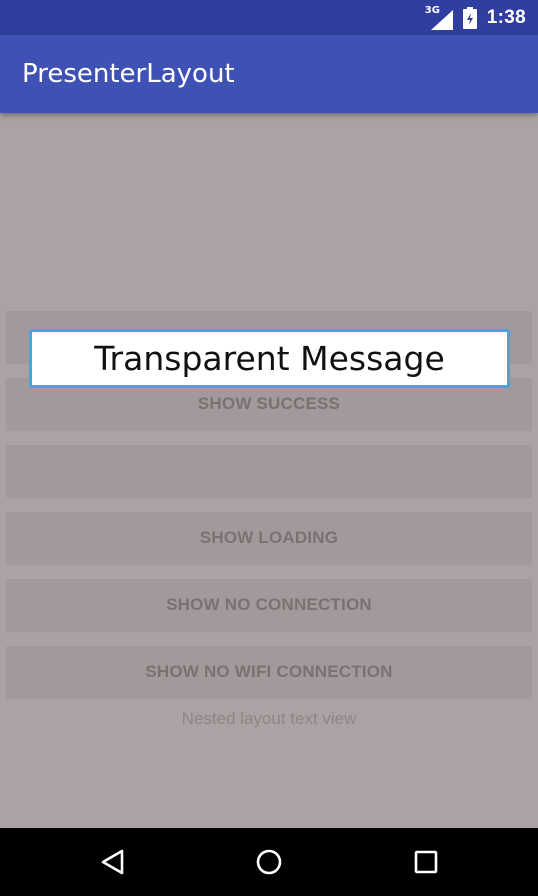  I want to click on status-time: 1:38, so click(506, 17).